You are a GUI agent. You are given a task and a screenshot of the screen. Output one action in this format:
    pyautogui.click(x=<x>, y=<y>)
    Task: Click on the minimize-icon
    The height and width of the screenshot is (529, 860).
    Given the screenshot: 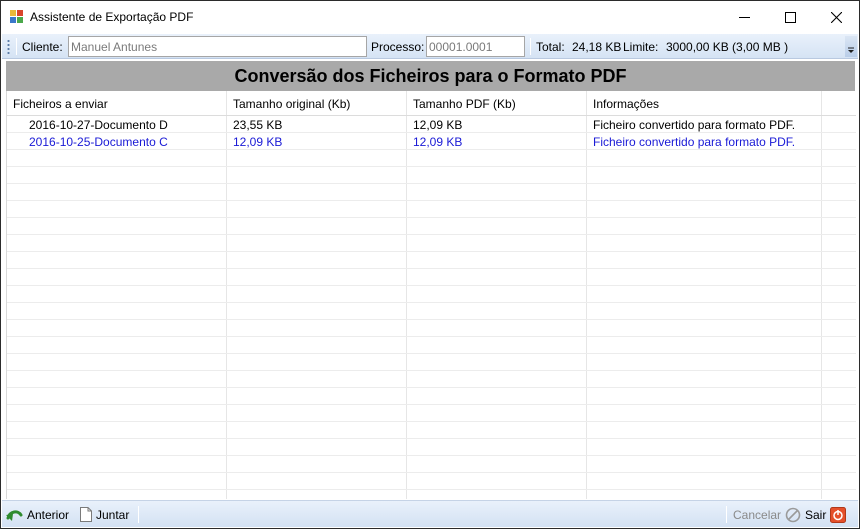 What is the action you would take?
    pyautogui.click(x=744, y=17)
    